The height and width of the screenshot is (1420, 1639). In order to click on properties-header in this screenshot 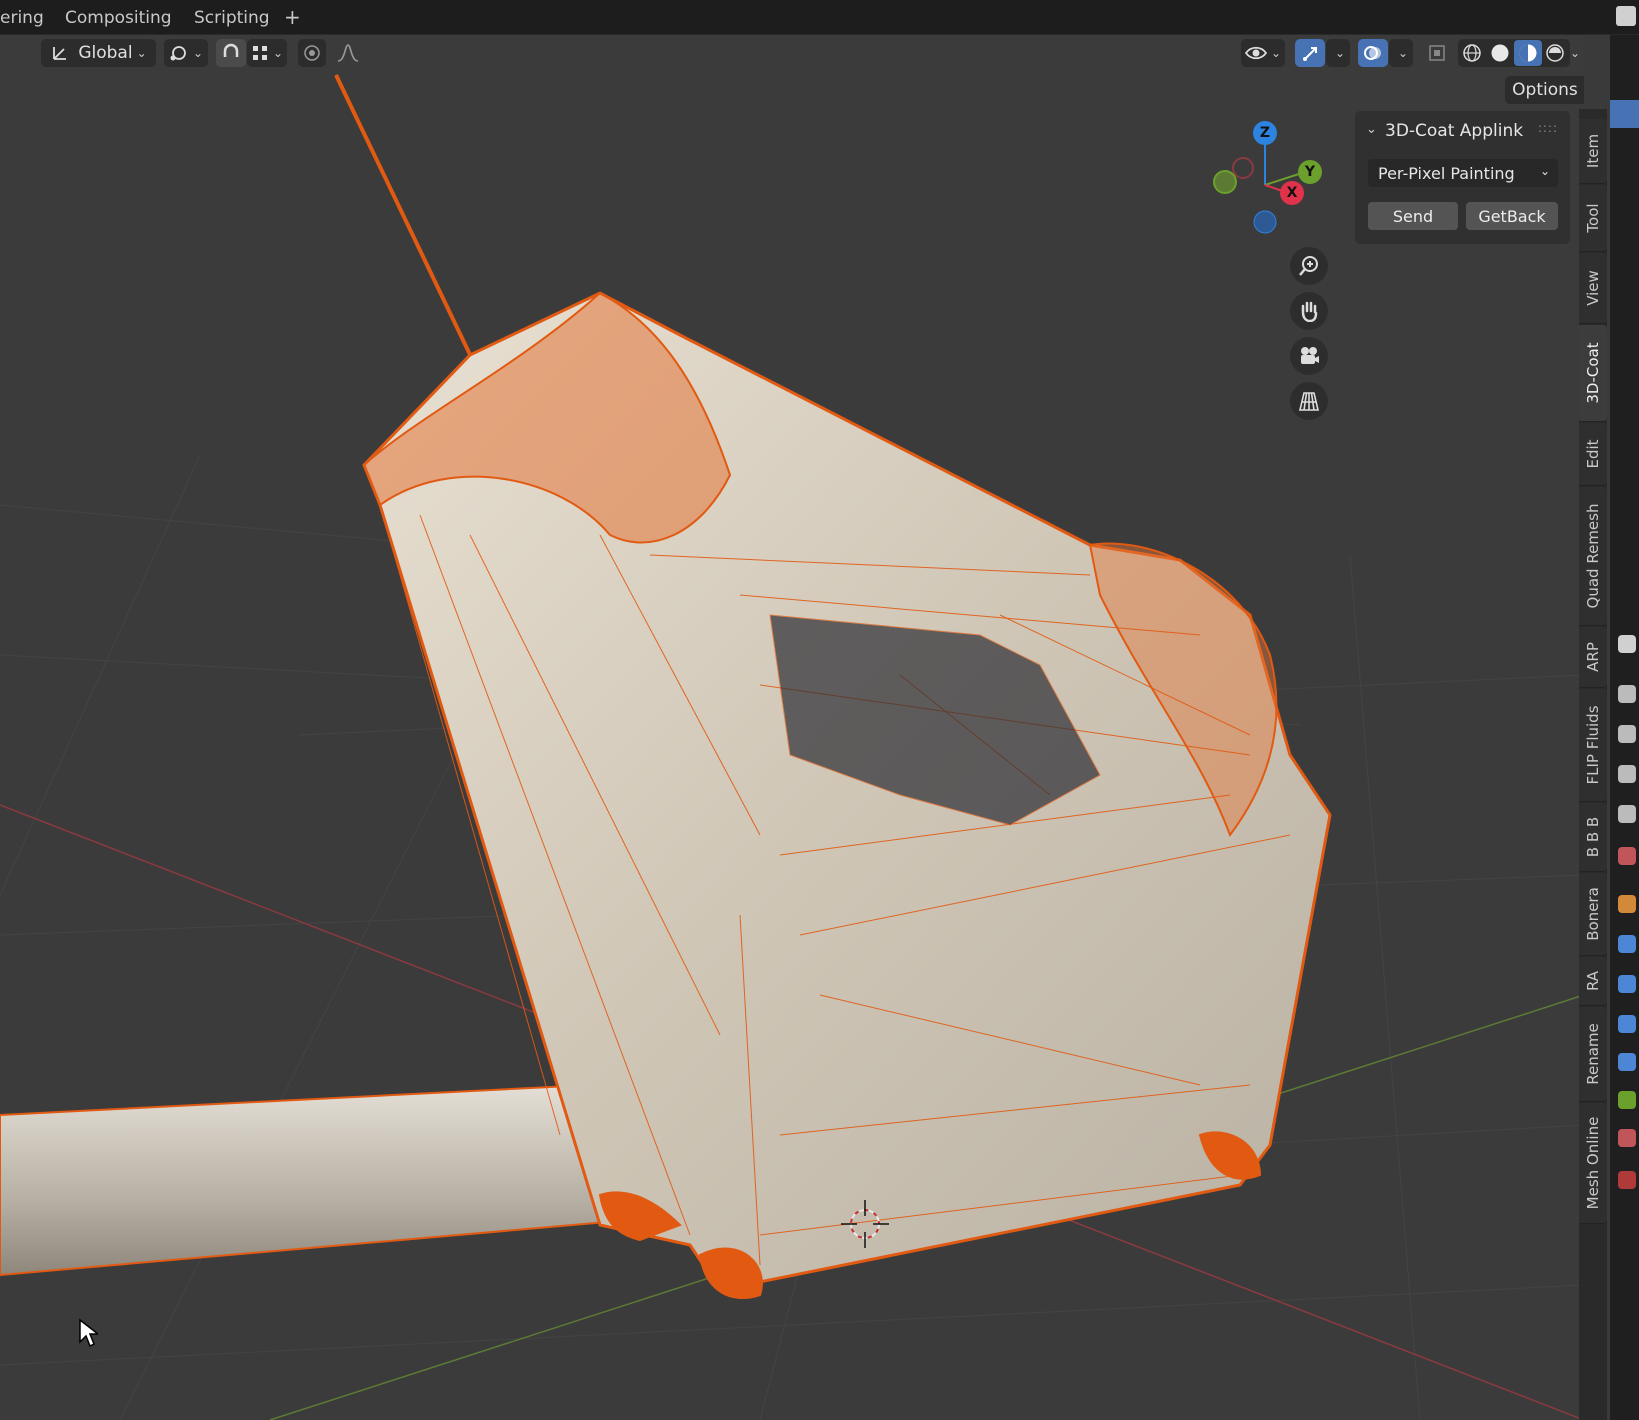, I will do `click(1624, 114)`.